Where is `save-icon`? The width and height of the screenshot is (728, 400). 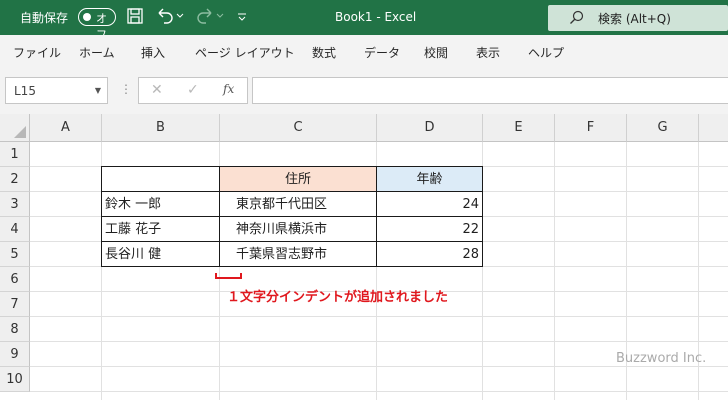
save-icon is located at coordinates (136, 17).